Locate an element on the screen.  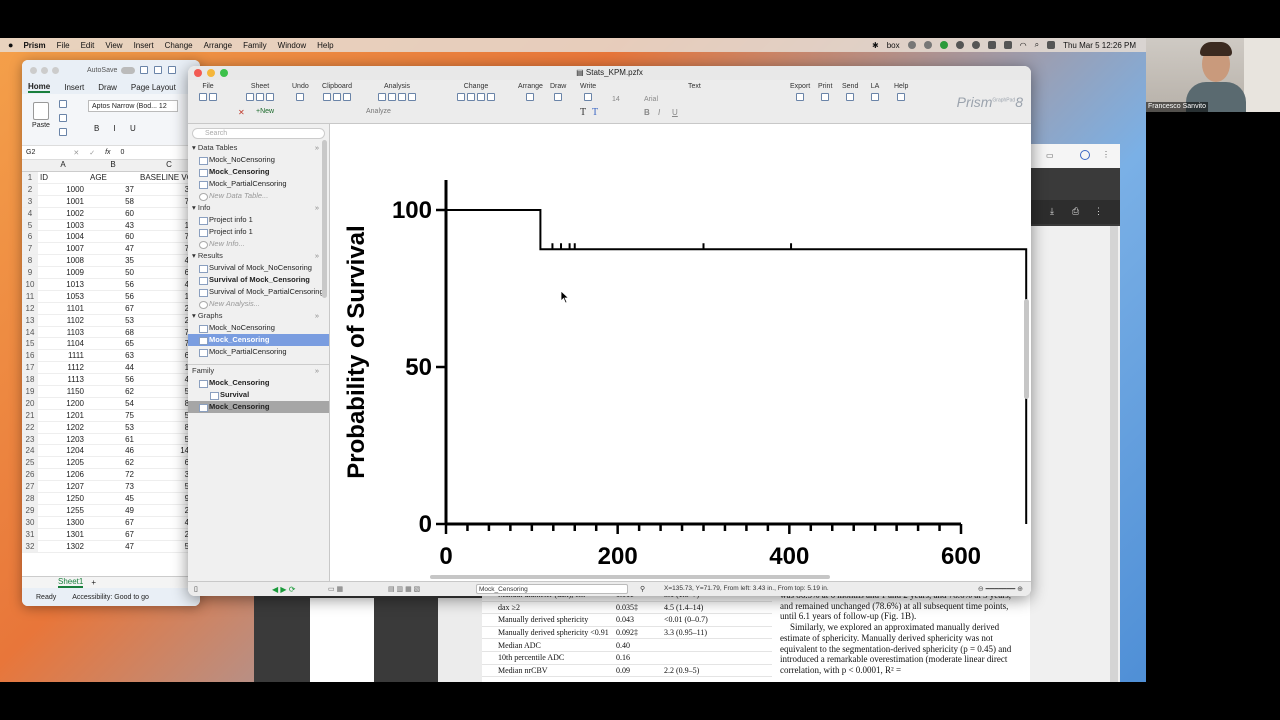
cell: 1111 is located at coordinates (63, 355).